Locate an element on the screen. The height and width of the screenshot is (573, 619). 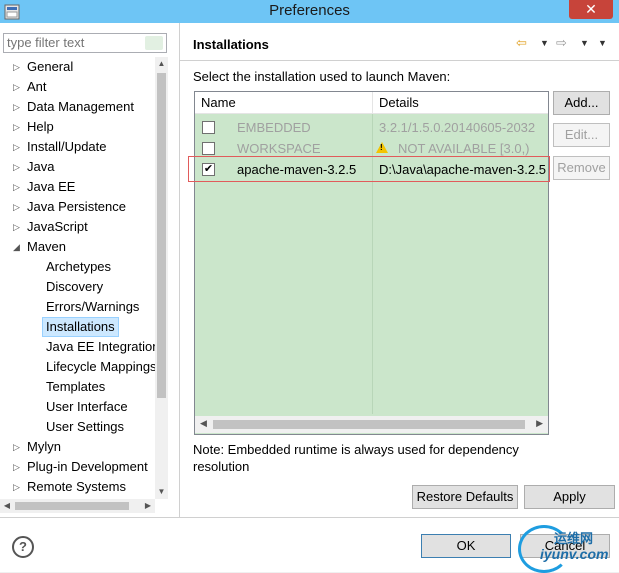
title-bar: Preferences ✕ is located at coordinates (309, 11).